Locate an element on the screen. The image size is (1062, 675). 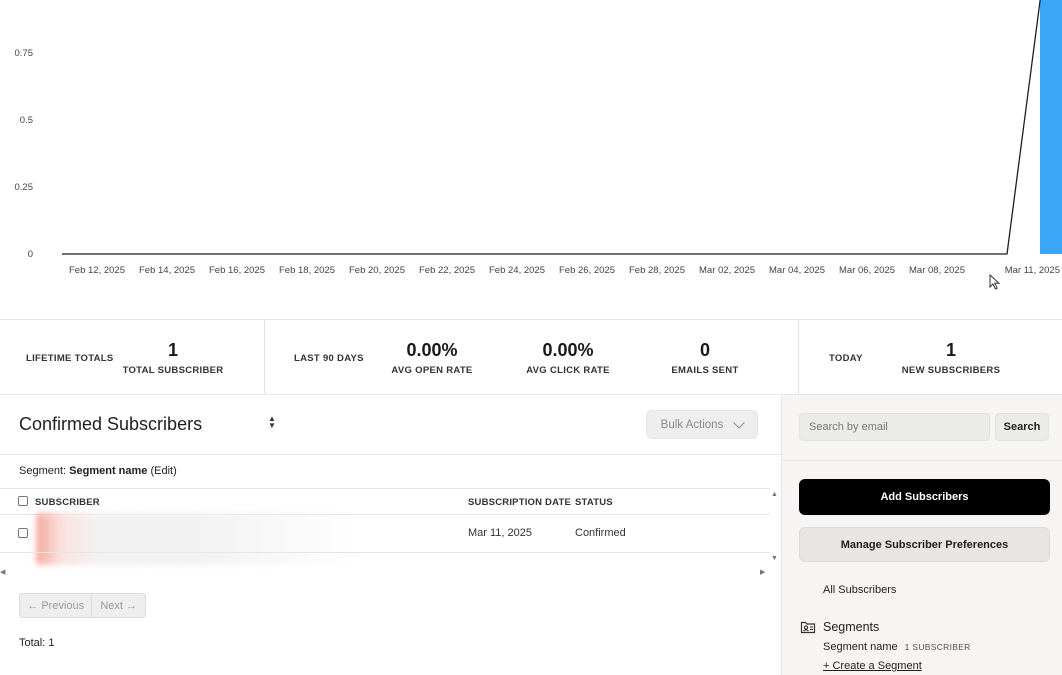
manage-preferences-button: Manage Subscriber Preferences is located at coordinates (924, 544).